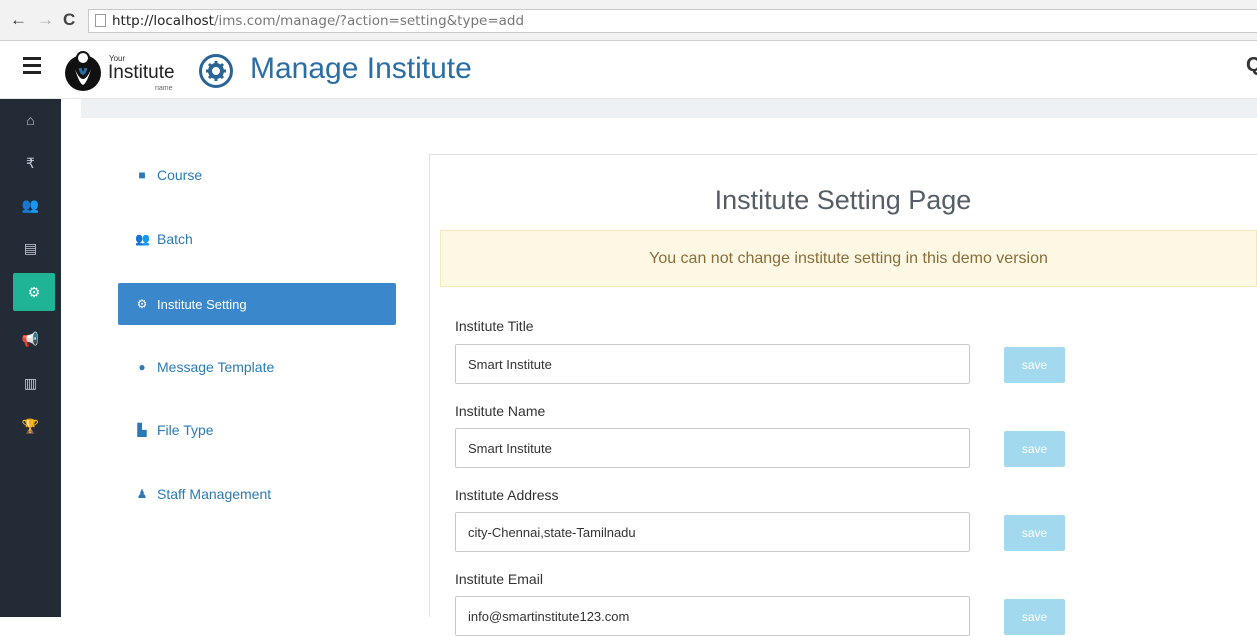 The image size is (1257, 636). I want to click on comment-icon: ●, so click(142, 367).